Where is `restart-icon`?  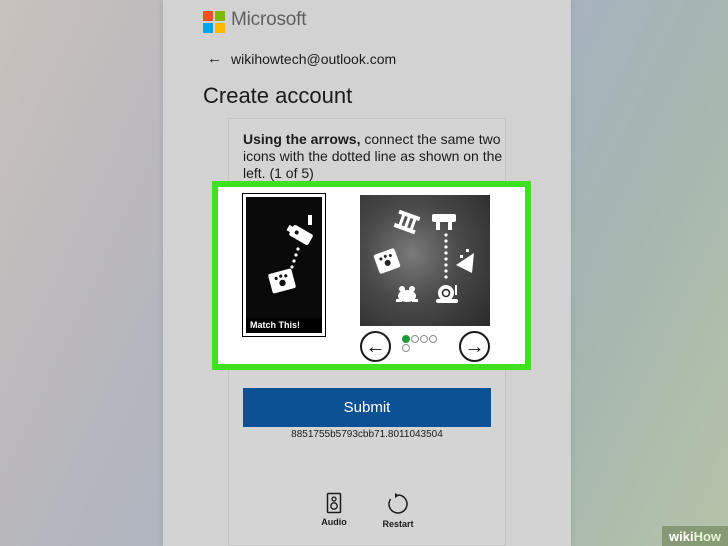
restart-icon is located at coordinates (398, 504).